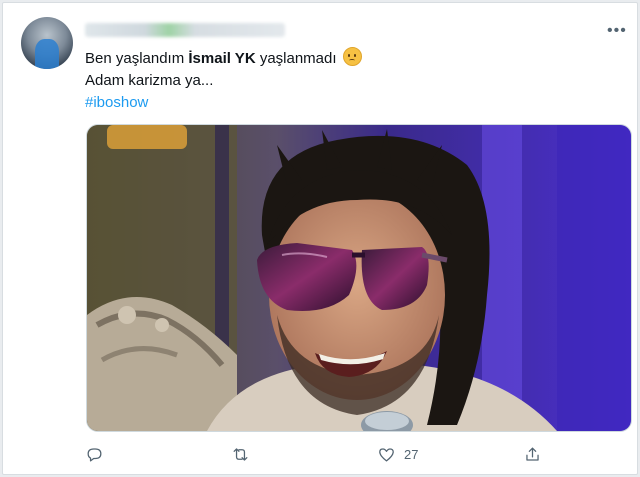 The width and height of the screenshot is (640, 477). Describe the element at coordinates (318, 454) in the screenshot. I see `tweet-actions-bar: 27` at that location.